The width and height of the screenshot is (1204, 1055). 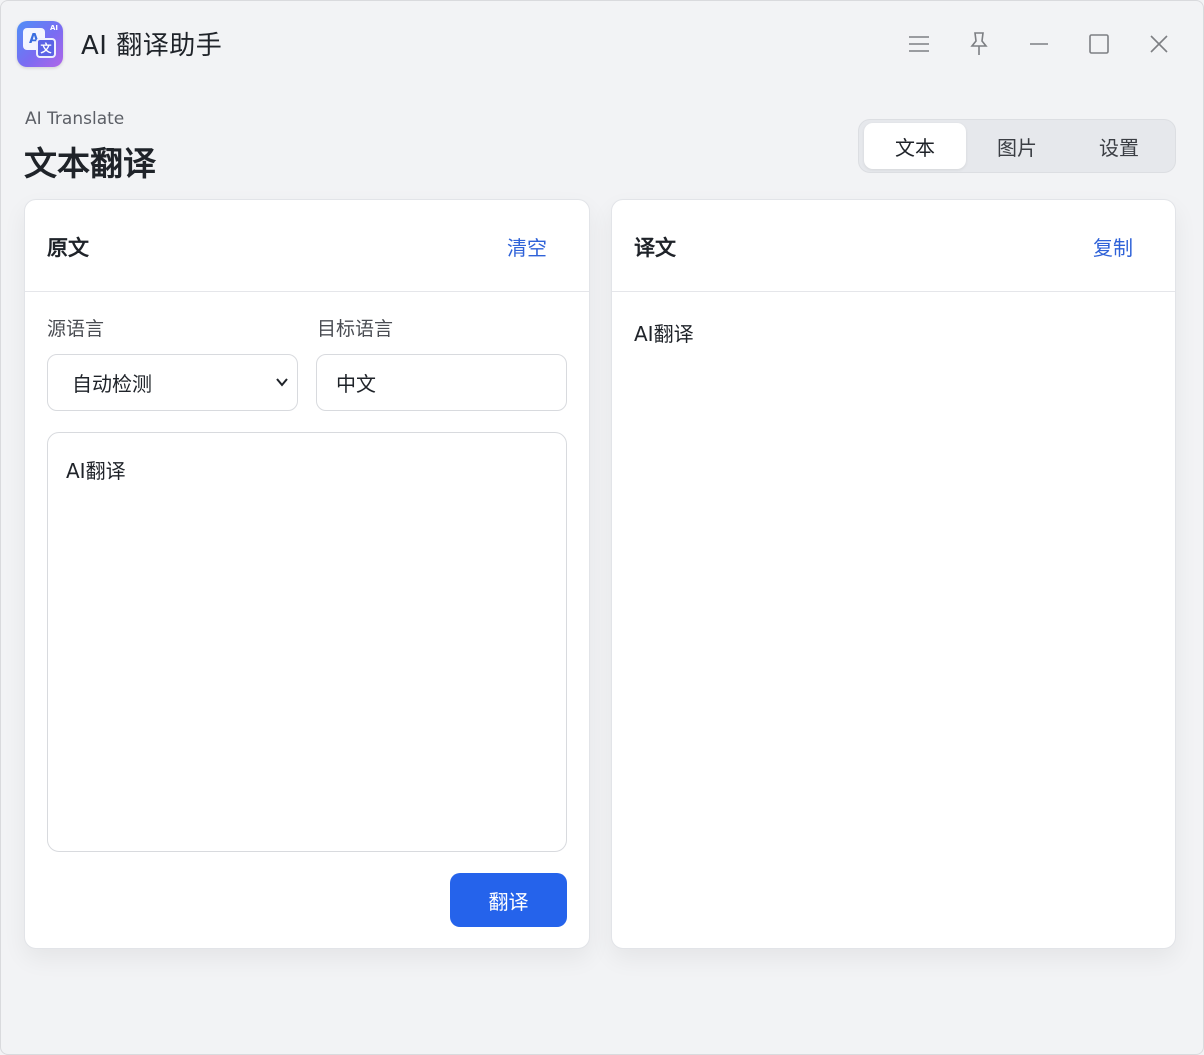 What do you see at coordinates (527, 246) in the screenshot?
I see `clear-button: 清空` at bounding box center [527, 246].